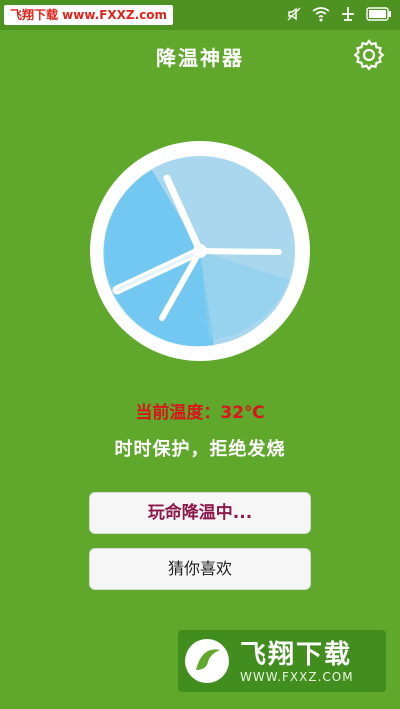 This screenshot has height=709, width=400. I want to click on watermark-bottom: 飞翔下载 WWW.FXXZ.COM, so click(282, 661).